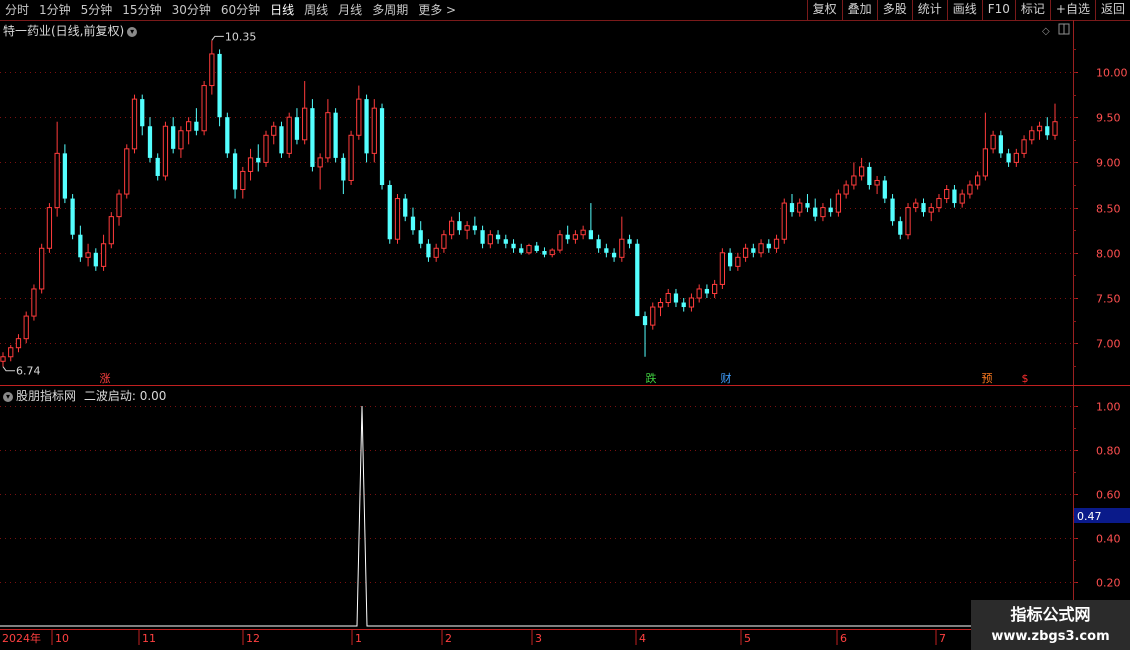 The height and width of the screenshot is (650, 1130). Describe the element at coordinates (107, 396) in the screenshot. I see `formula-name: 二波启动` at that location.